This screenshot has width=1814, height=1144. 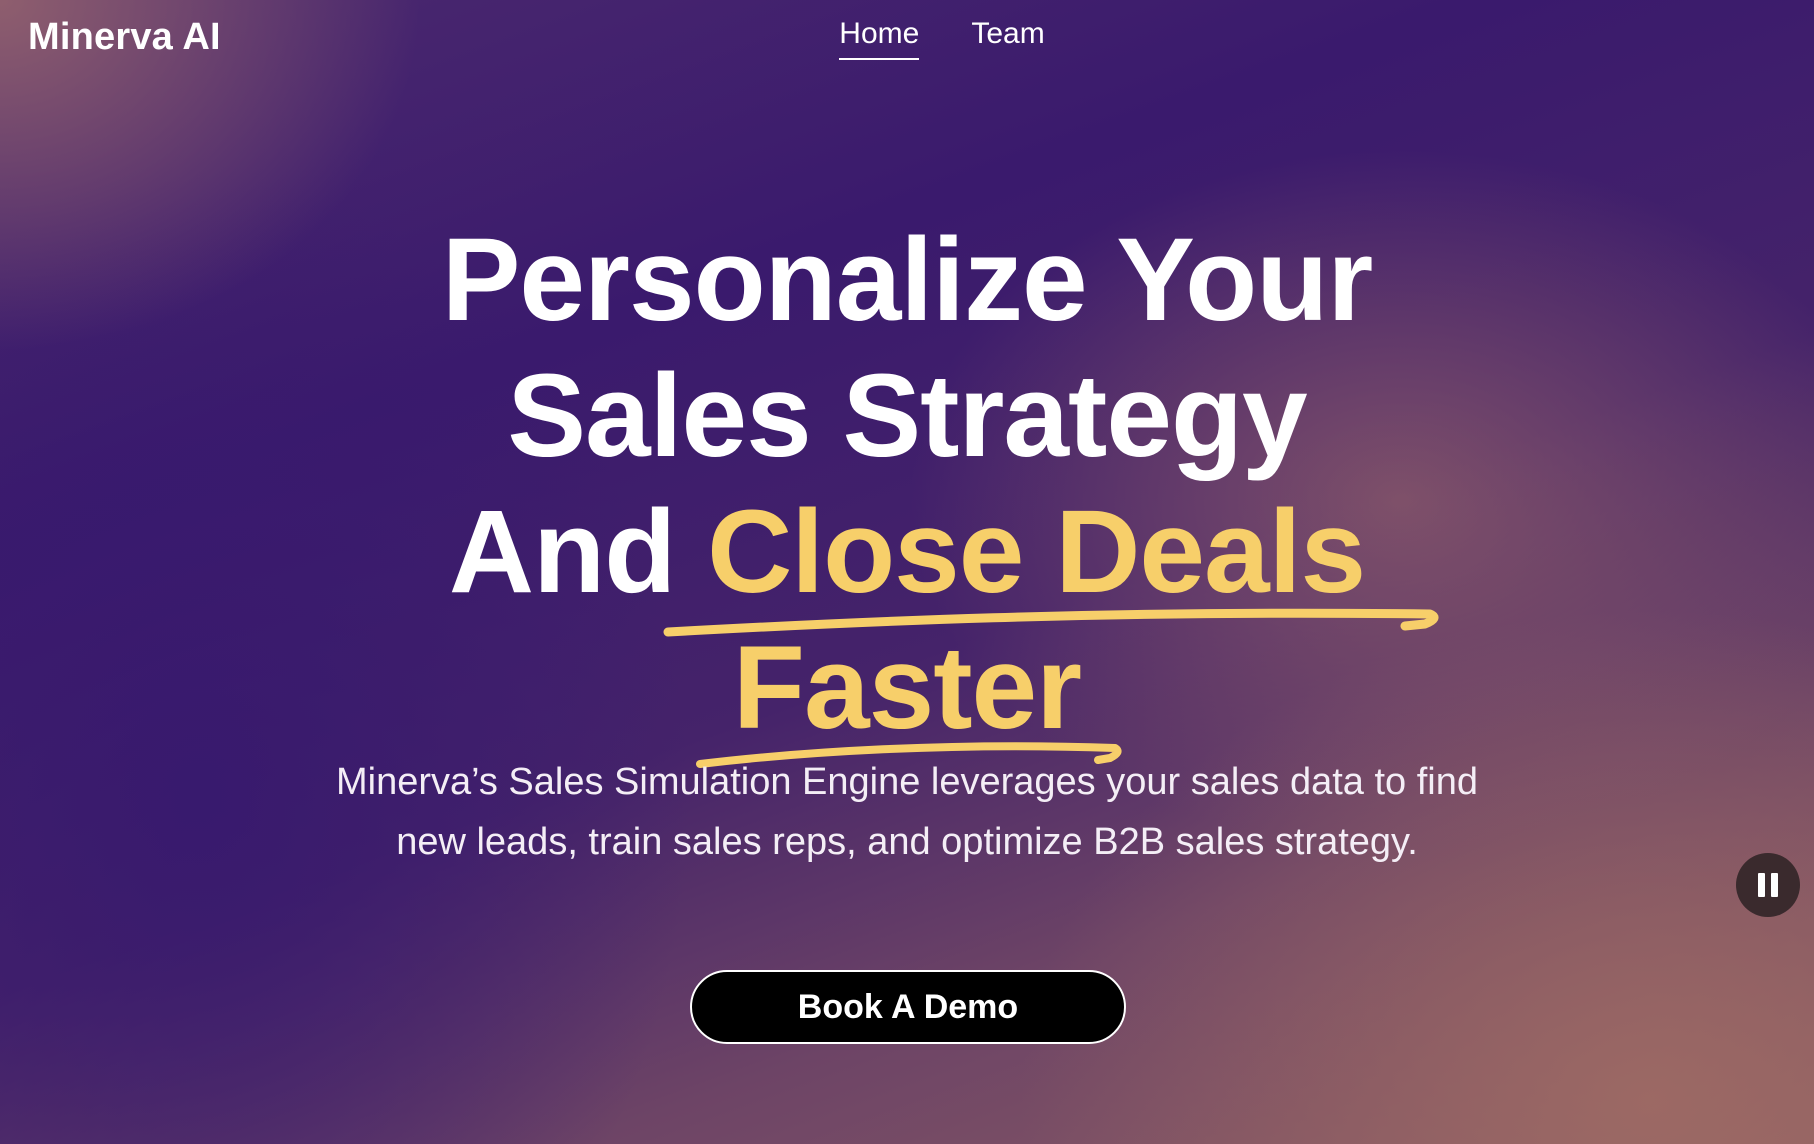 What do you see at coordinates (562, 552) in the screenshot?
I see `headline-line-3-prefix: And` at bounding box center [562, 552].